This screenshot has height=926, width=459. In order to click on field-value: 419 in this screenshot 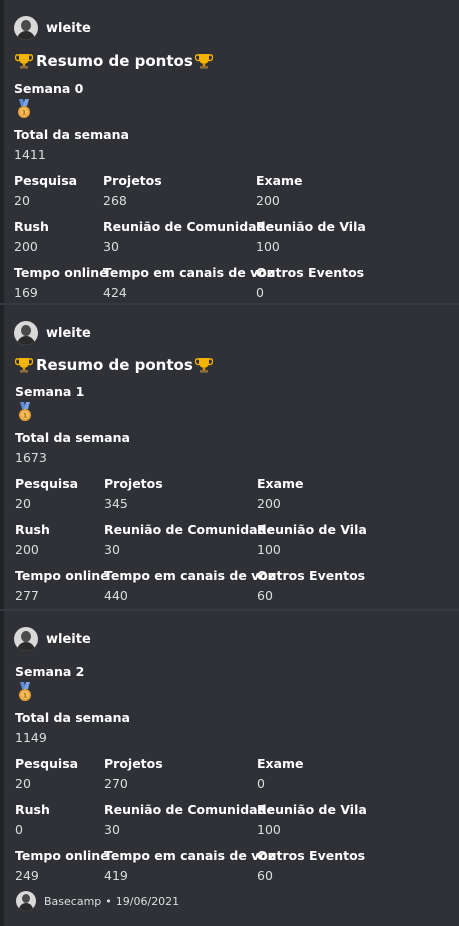, I will do `click(116, 875)`.